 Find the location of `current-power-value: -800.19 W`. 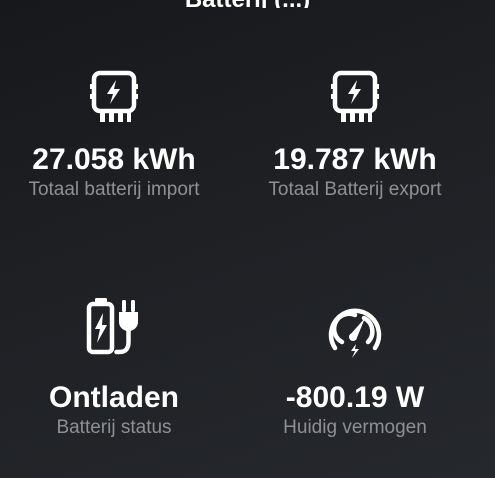

current-power-value: -800.19 W is located at coordinates (355, 397).